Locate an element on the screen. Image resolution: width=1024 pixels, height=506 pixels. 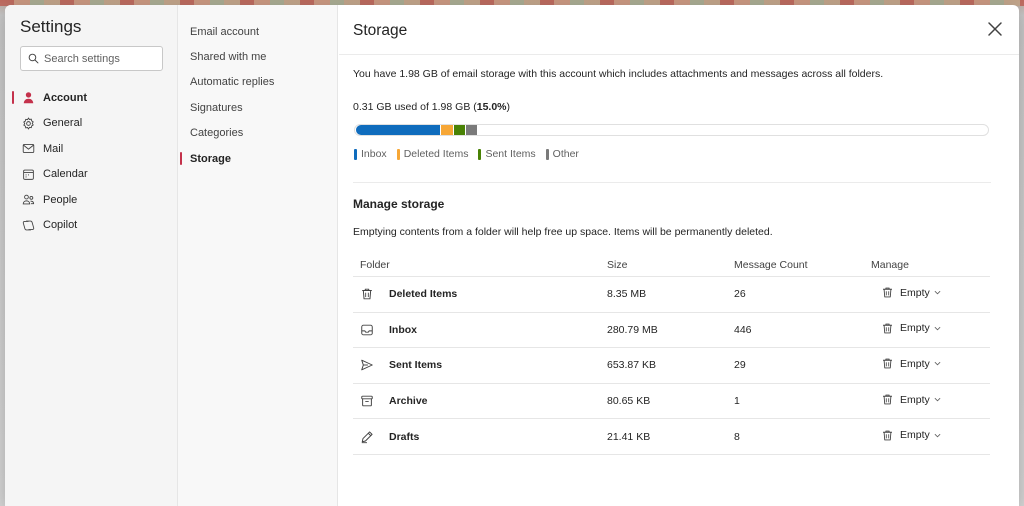
folder-size: 80.65 KB is located at coordinates (629, 401).